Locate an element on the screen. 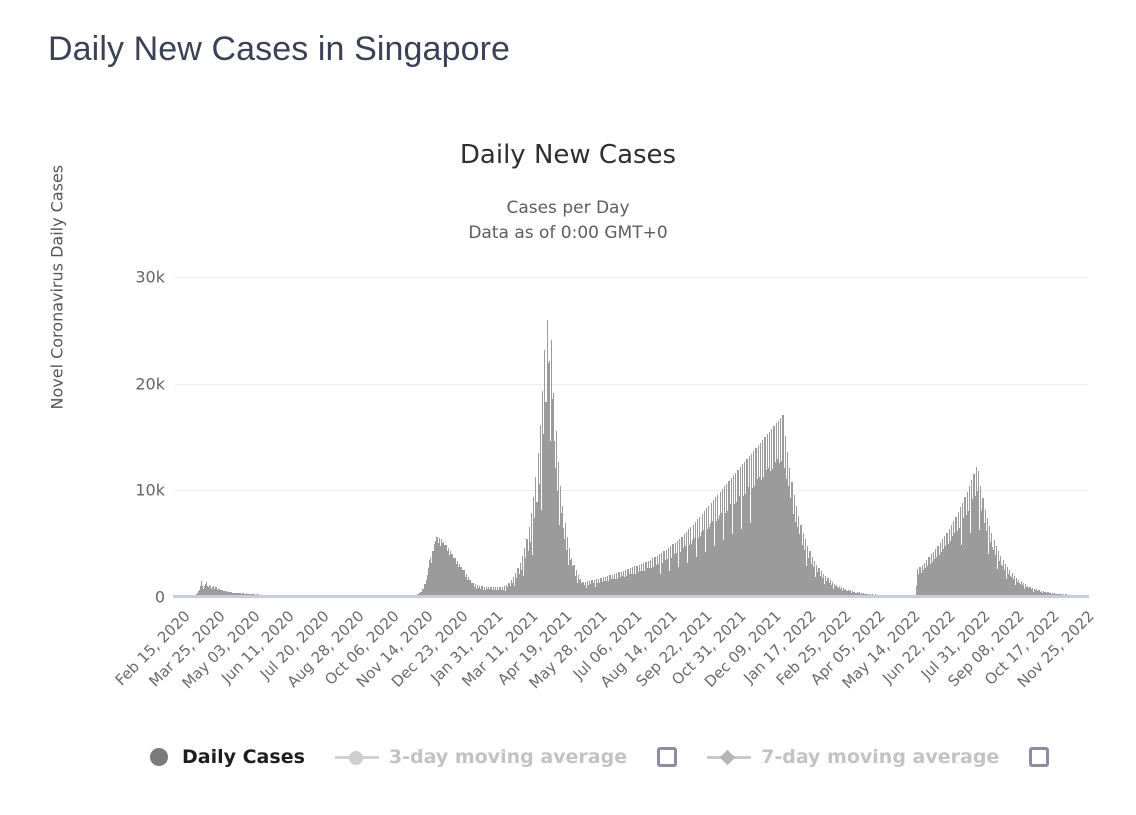 This screenshot has height=815, width=1136. zero-baseline is located at coordinates (631, 596).